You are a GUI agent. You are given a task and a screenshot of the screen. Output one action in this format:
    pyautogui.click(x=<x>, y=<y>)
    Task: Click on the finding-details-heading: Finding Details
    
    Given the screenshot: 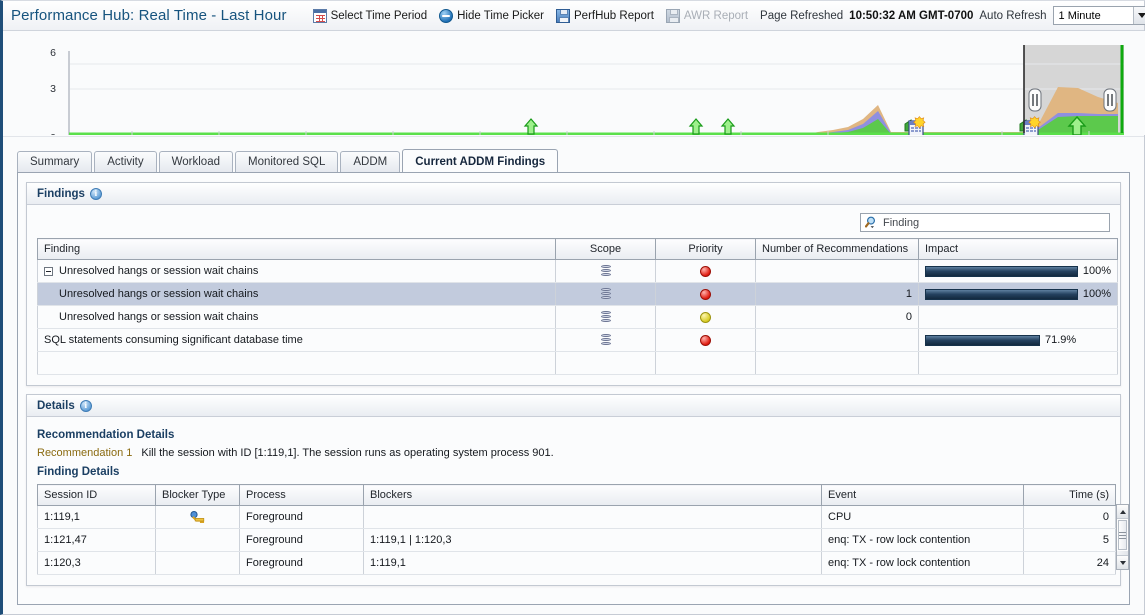 What is the action you would take?
    pyautogui.click(x=78, y=472)
    